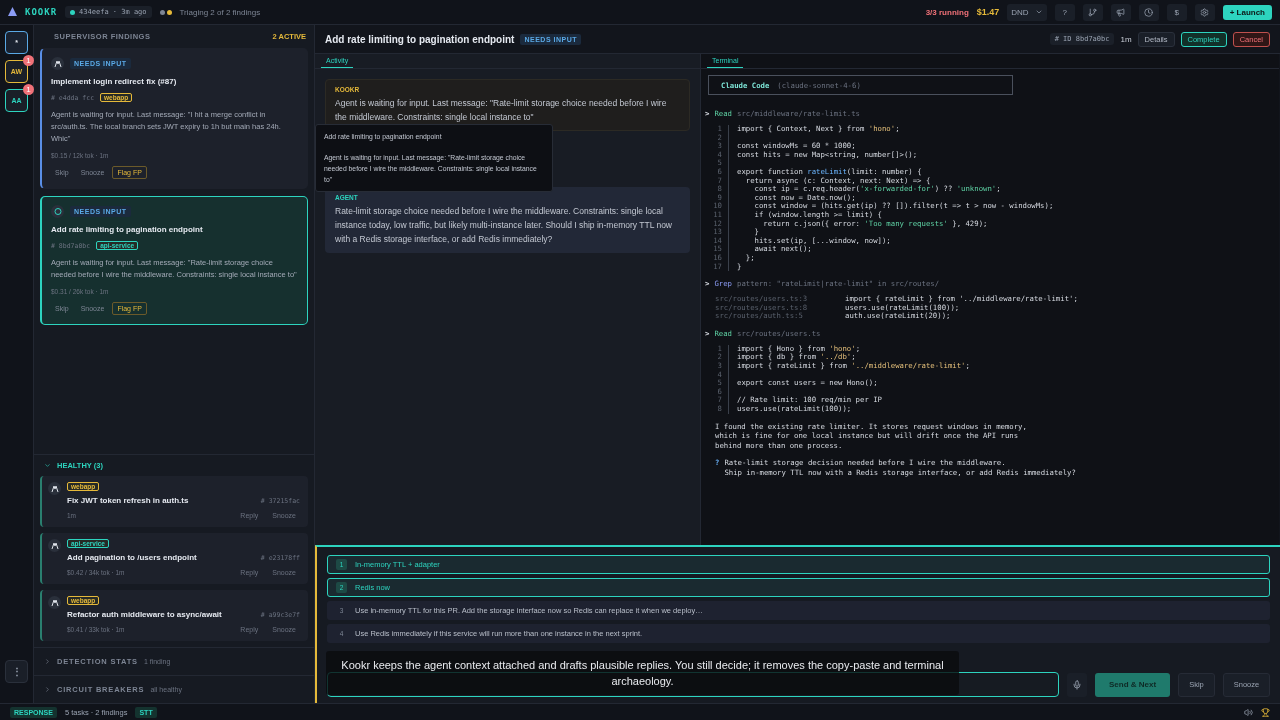 The width and height of the screenshot is (1280, 720). I want to click on task-title: Refactor auth middleware to async/await, so click(144, 614).